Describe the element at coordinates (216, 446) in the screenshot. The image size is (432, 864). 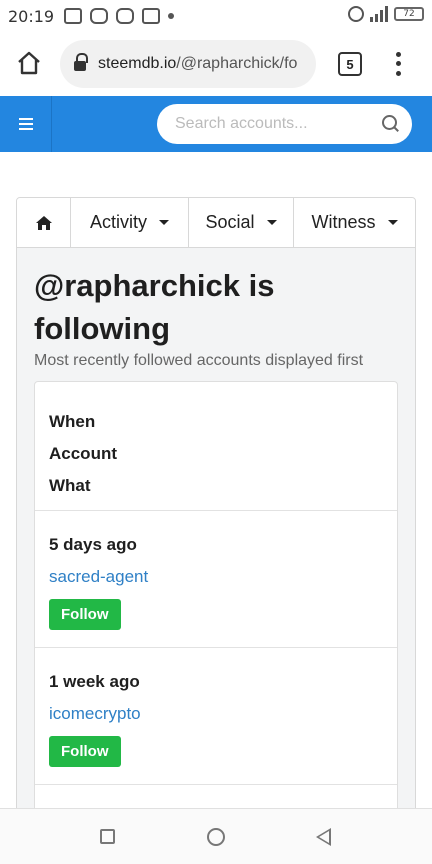
I see `list-header: When Account What` at that location.